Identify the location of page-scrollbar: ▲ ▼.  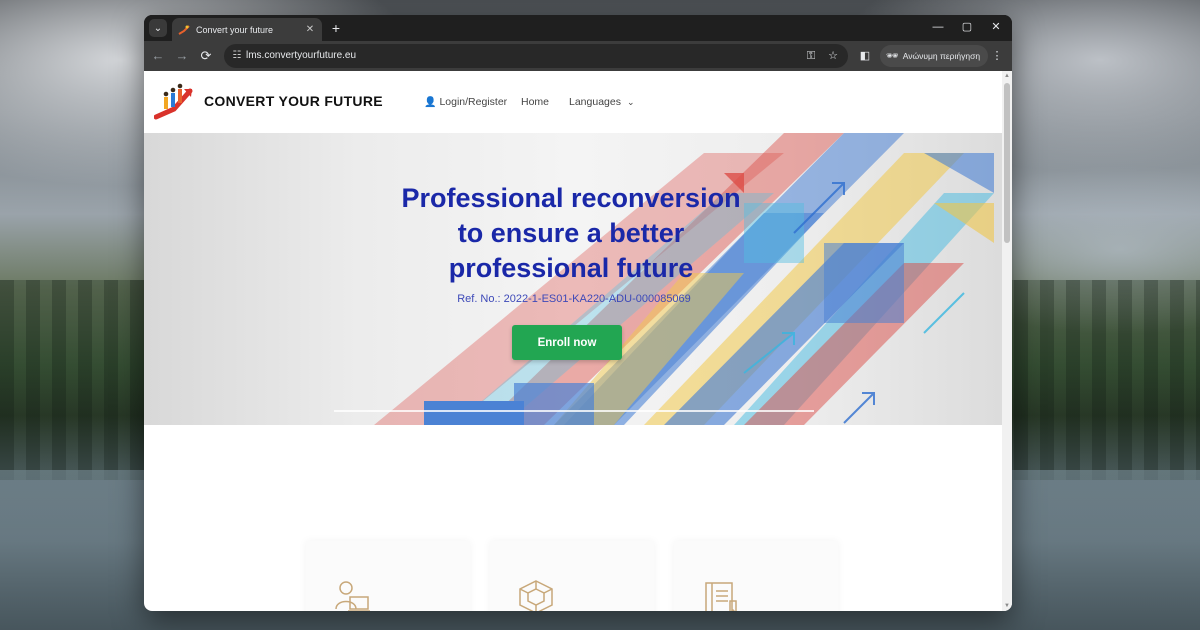
(1007, 341).